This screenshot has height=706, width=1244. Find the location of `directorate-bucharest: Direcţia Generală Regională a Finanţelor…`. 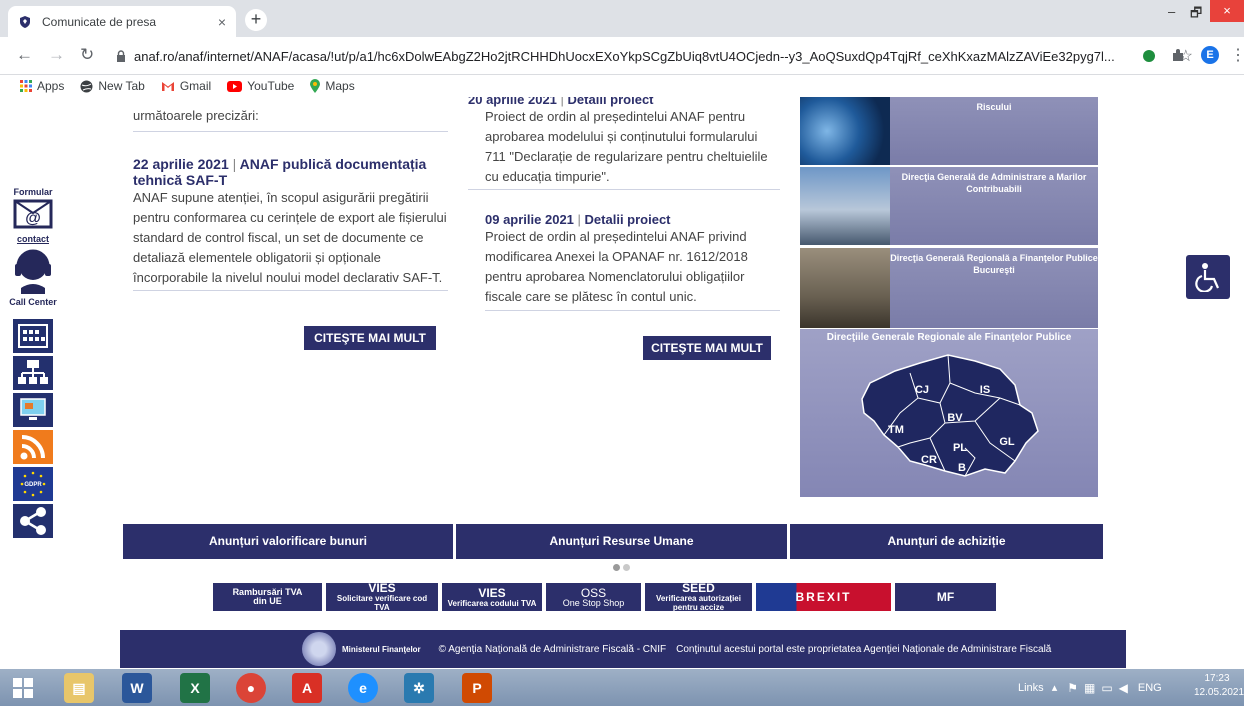

directorate-bucharest: Direcţia Generală Regională a Finanţelor… is located at coordinates (949, 288).